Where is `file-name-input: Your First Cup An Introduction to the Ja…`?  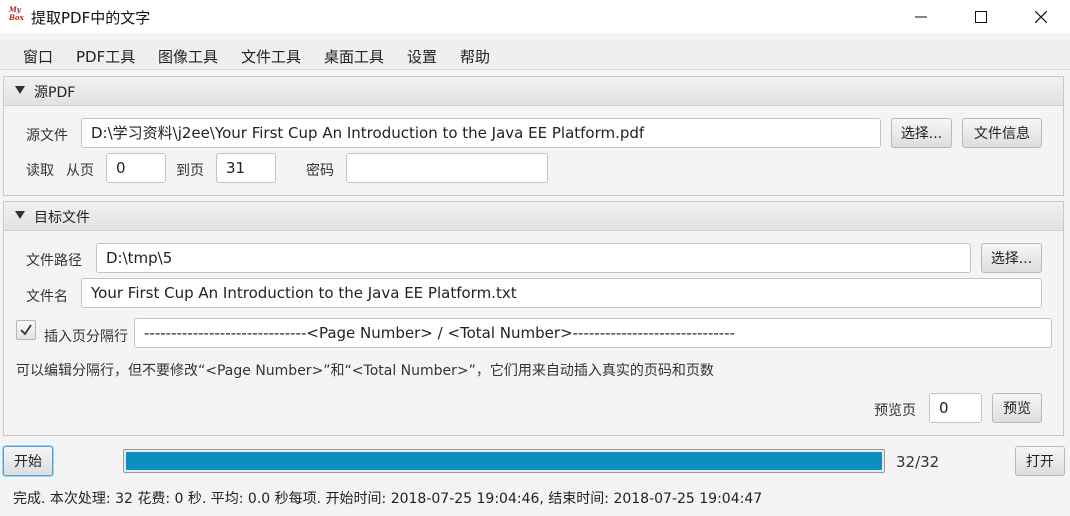
file-name-input: Your First Cup An Introduction to the Ja… is located at coordinates (561, 293).